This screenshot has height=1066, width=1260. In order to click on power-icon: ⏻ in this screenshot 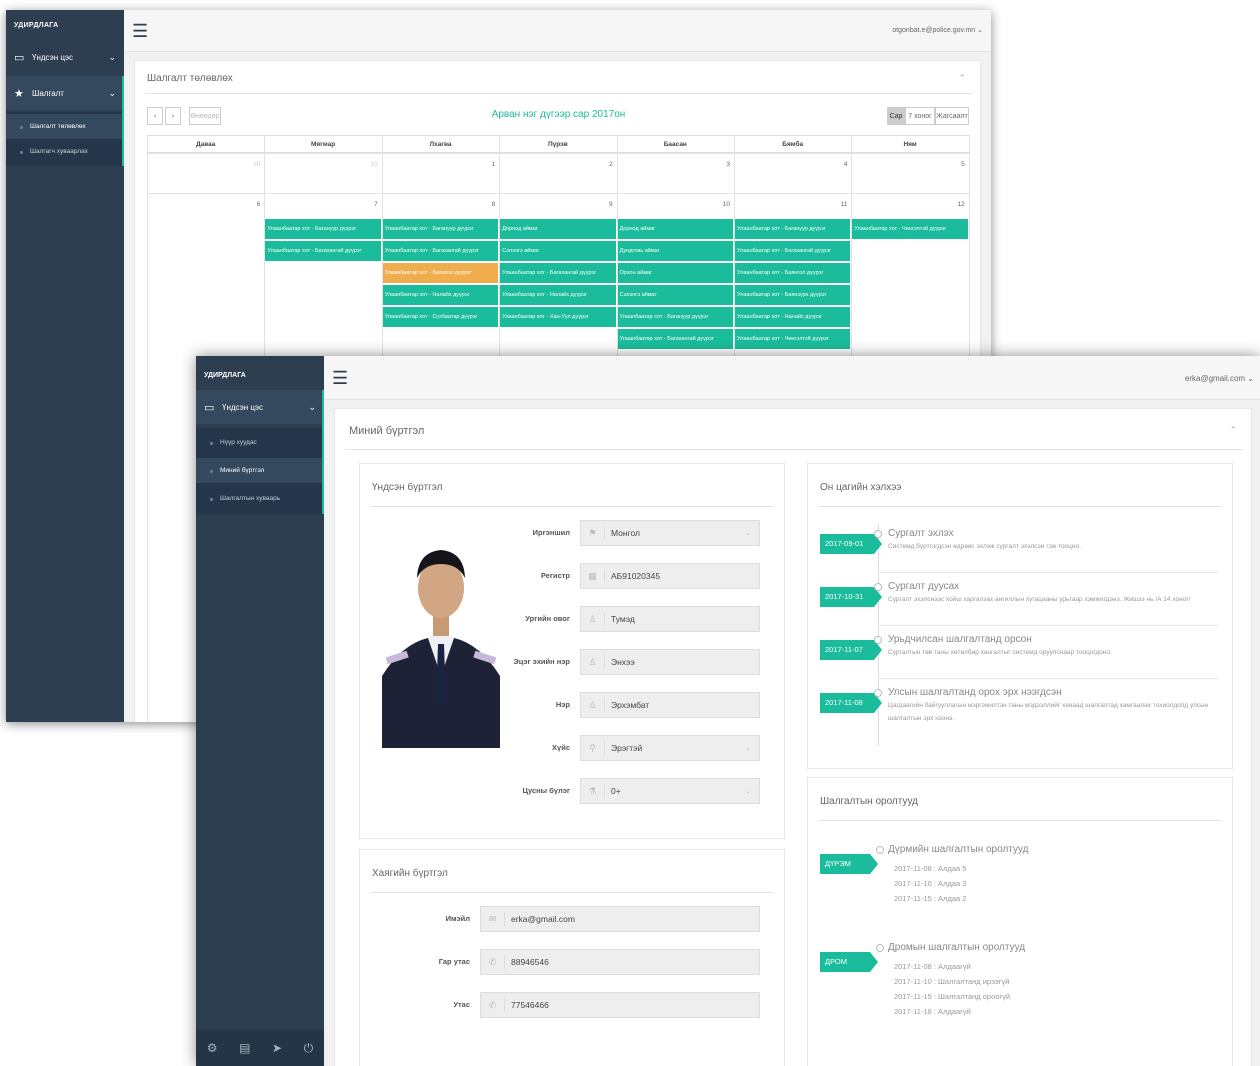, I will do `click(309, 1048)`.